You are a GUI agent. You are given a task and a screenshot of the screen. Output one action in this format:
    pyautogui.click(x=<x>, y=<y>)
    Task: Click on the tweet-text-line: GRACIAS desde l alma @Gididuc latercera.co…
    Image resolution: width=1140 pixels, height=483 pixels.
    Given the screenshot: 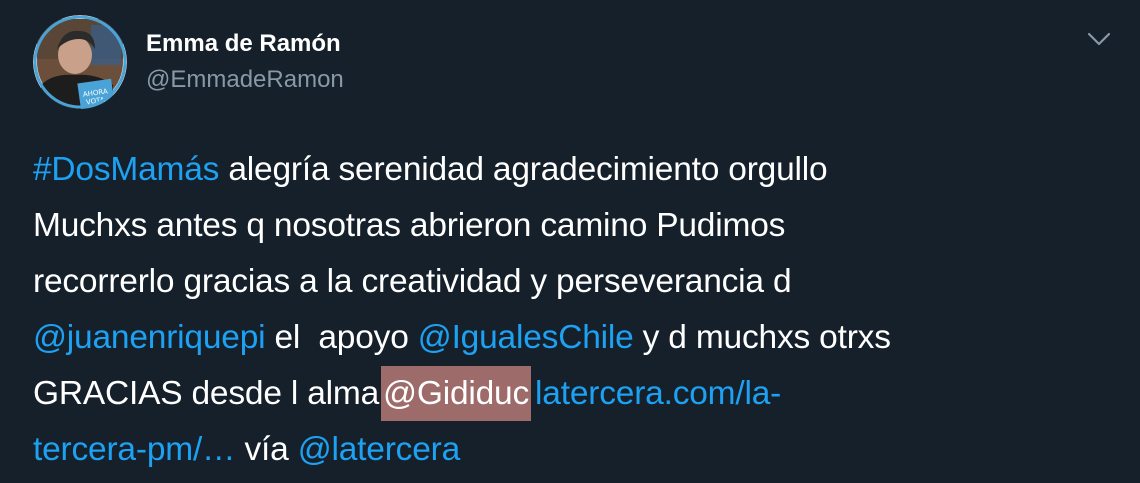 What is the action you would take?
    pyautogui.click(x=583, y=394)
    